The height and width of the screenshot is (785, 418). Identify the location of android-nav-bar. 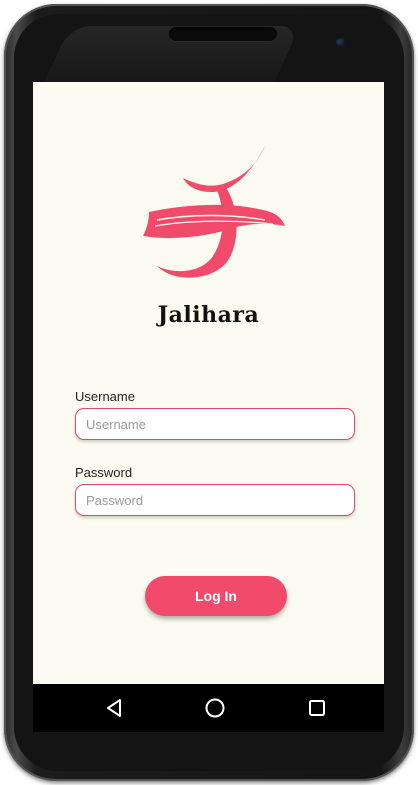
(208, 708).